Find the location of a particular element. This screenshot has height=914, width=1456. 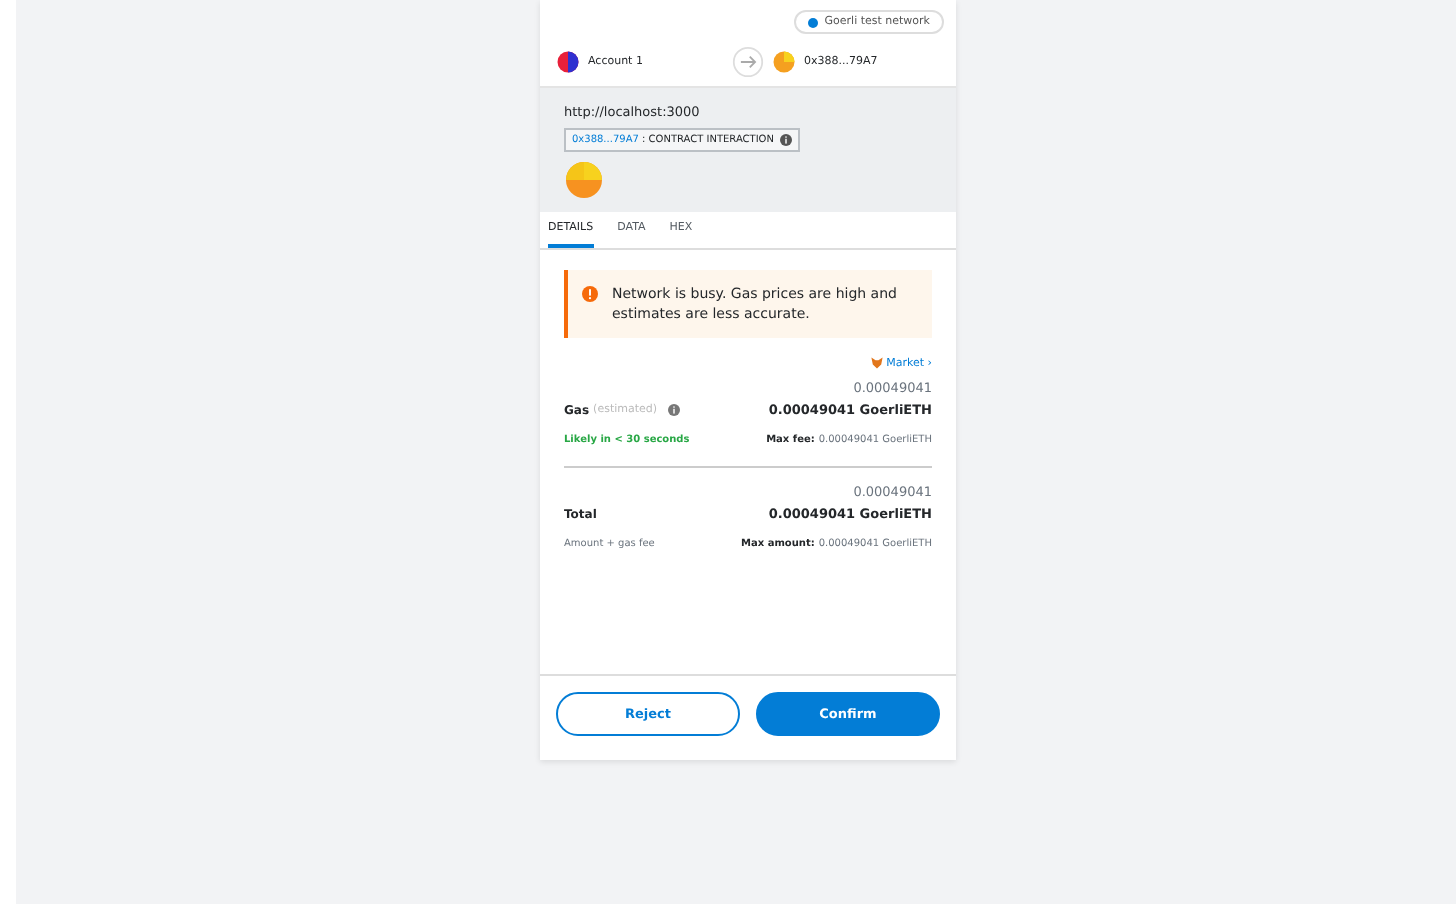

warning-icon is located at coordinates (590, 294).